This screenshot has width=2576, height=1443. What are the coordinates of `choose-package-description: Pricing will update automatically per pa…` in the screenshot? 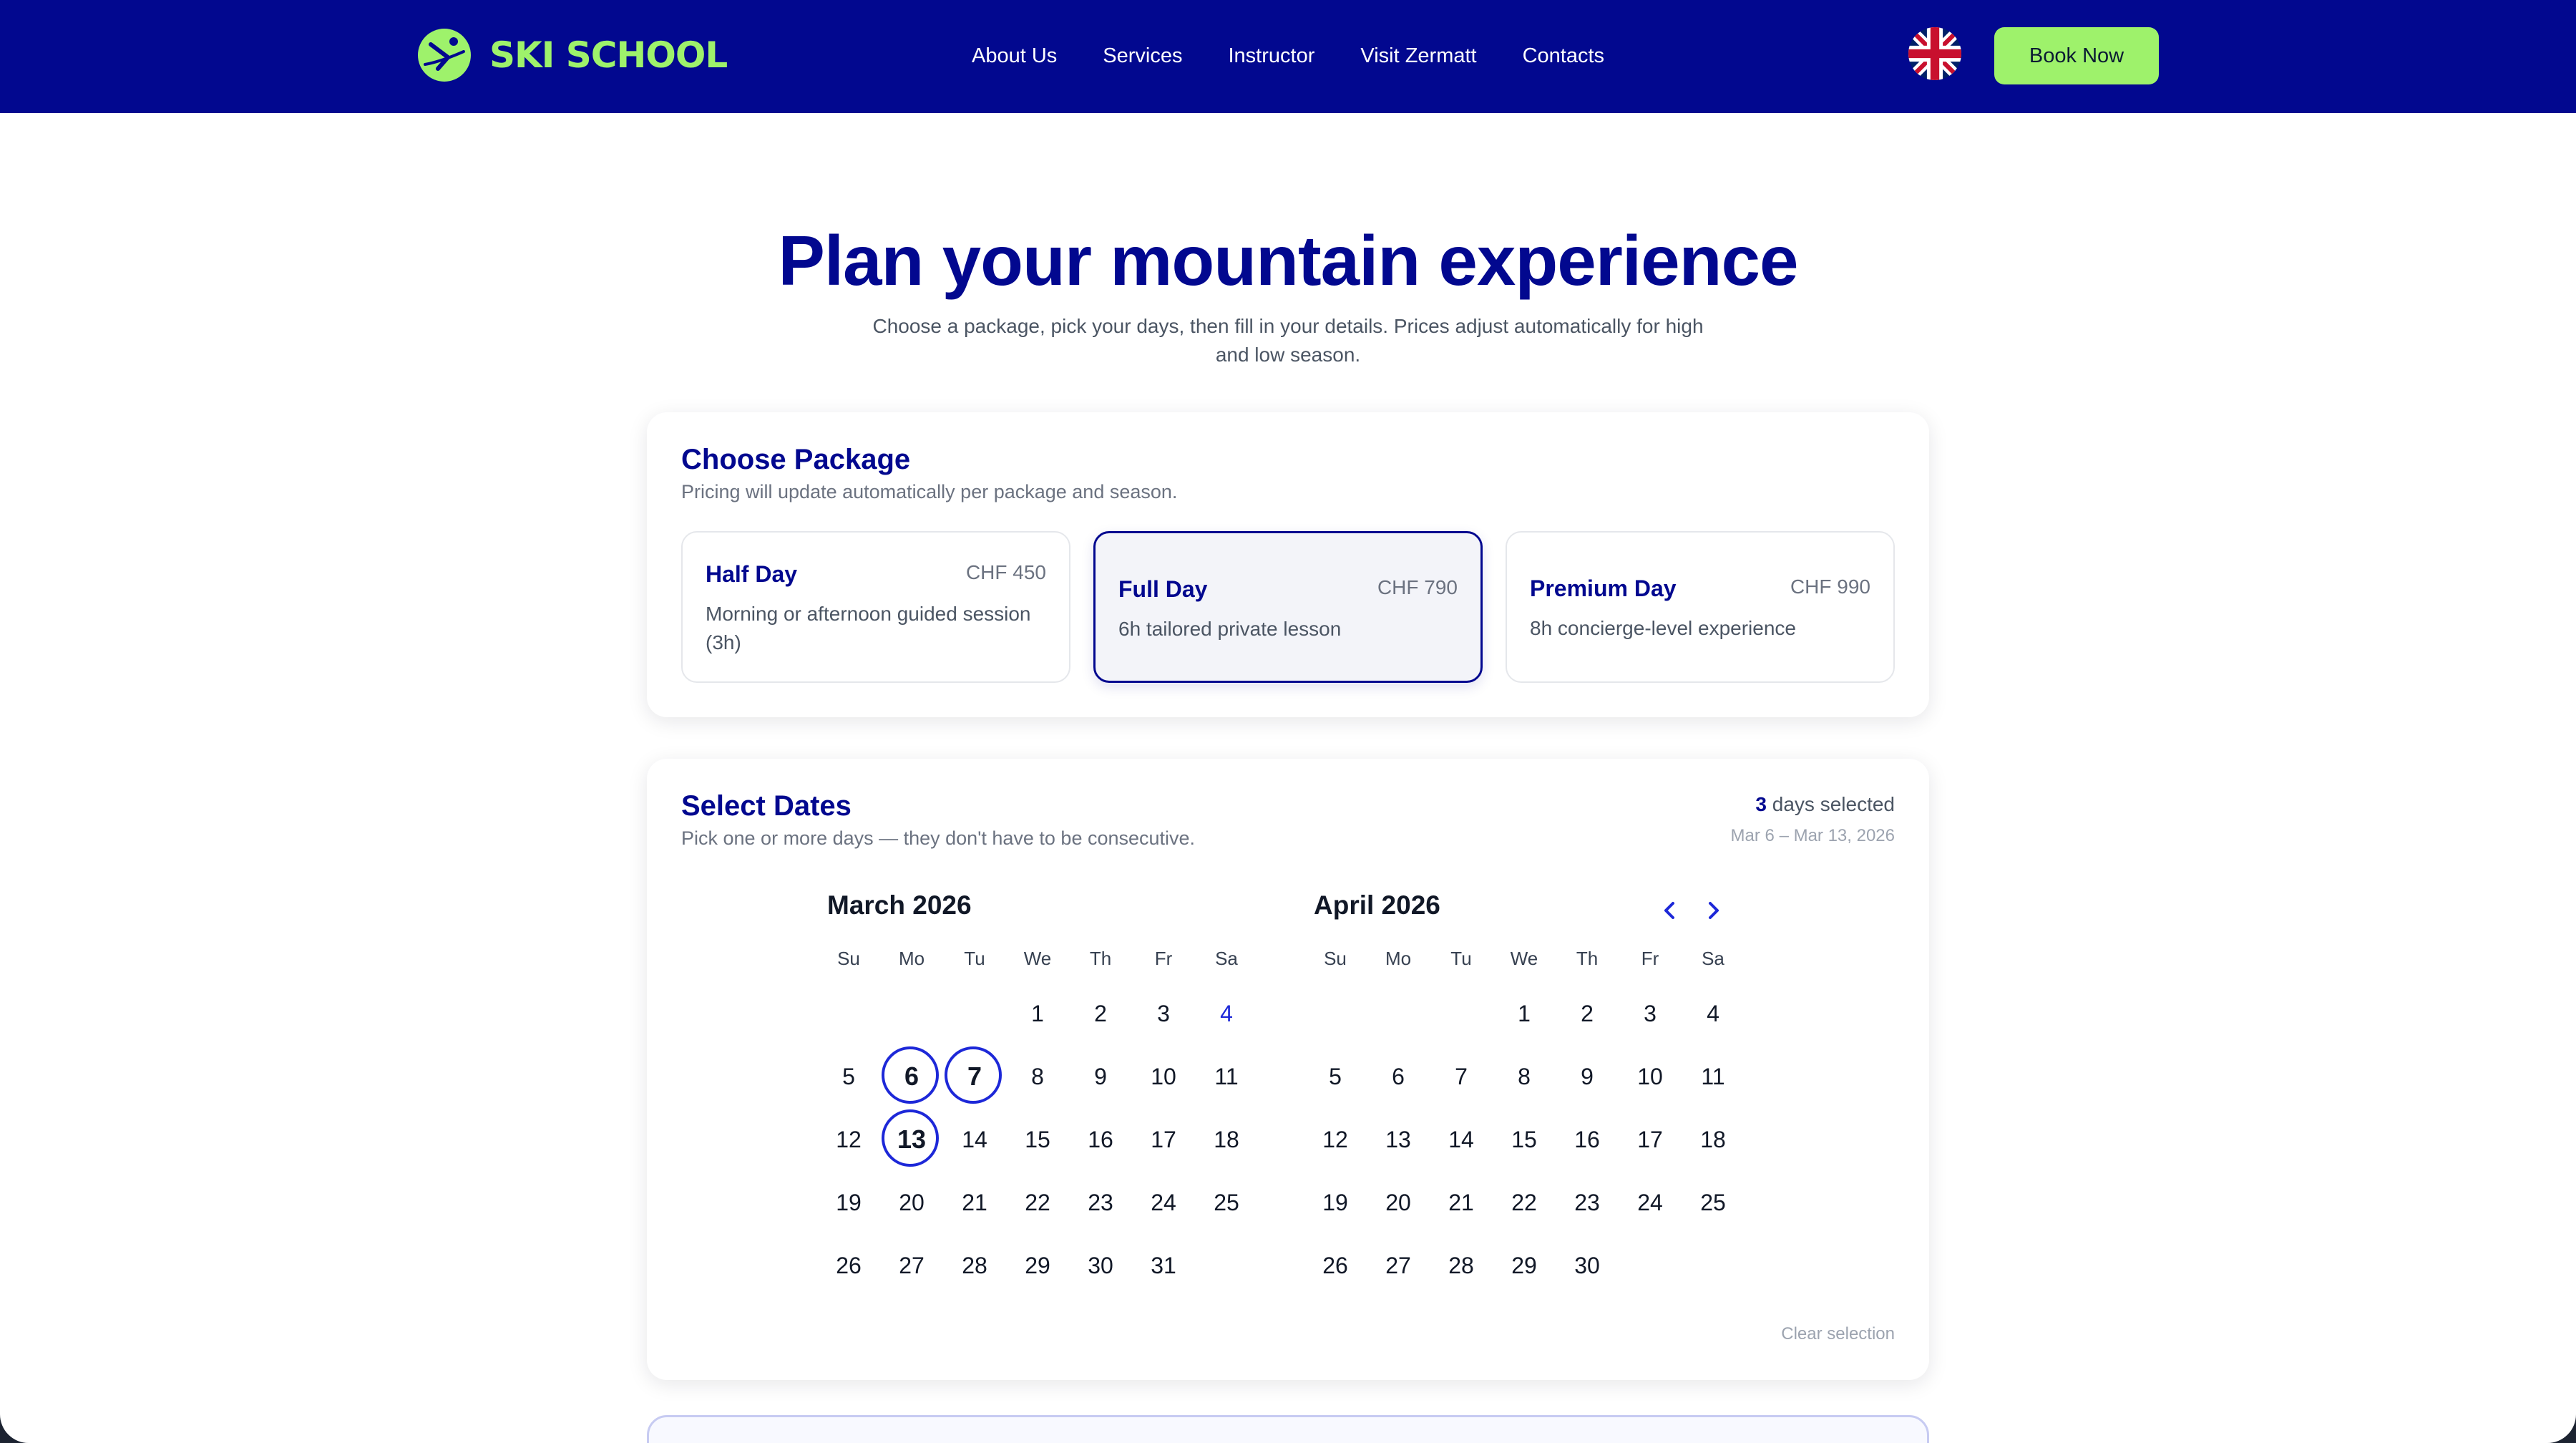 It's located at (929, 492).